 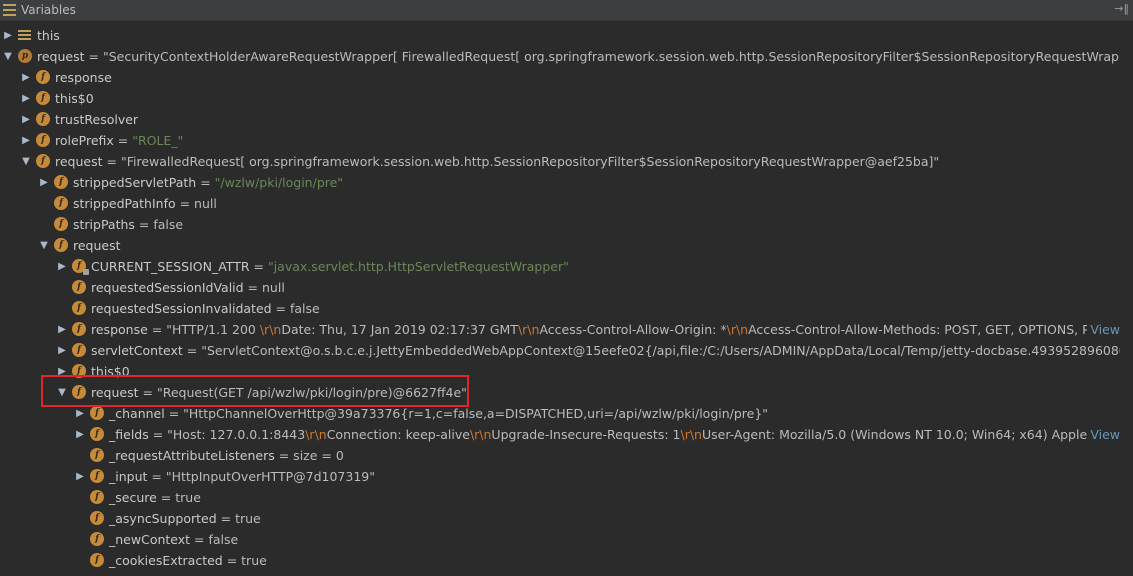 I want to click on tree-row: ▼ f request, so click(x=560, y=245).